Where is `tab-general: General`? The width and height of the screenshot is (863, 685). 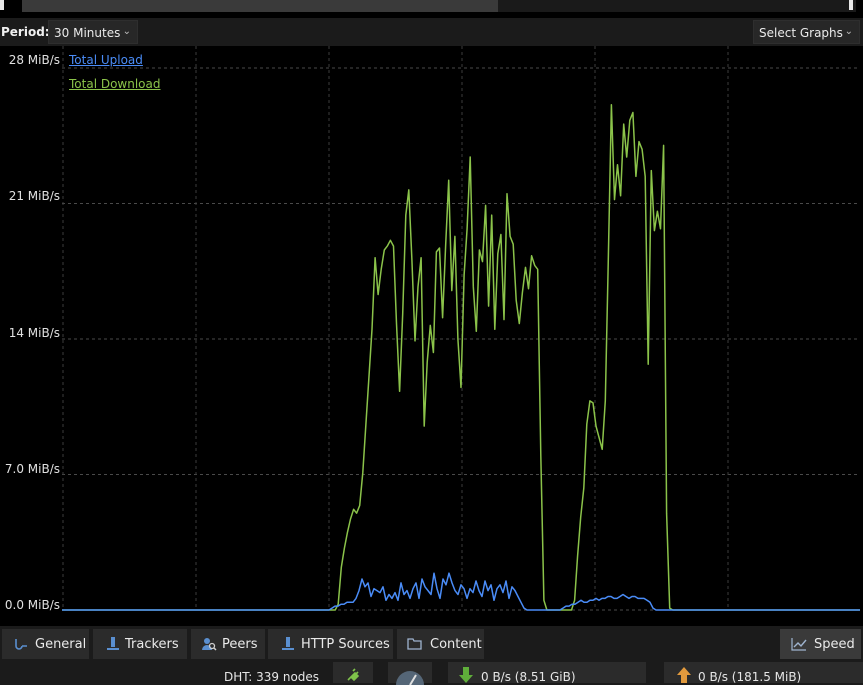 tab-general: General is located at coordinates (45, 644).